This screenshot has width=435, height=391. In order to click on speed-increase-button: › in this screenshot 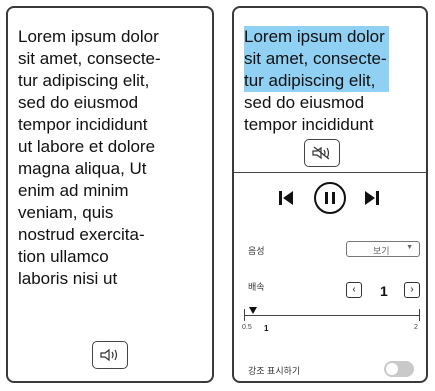, I will do `click(412, 290)`.